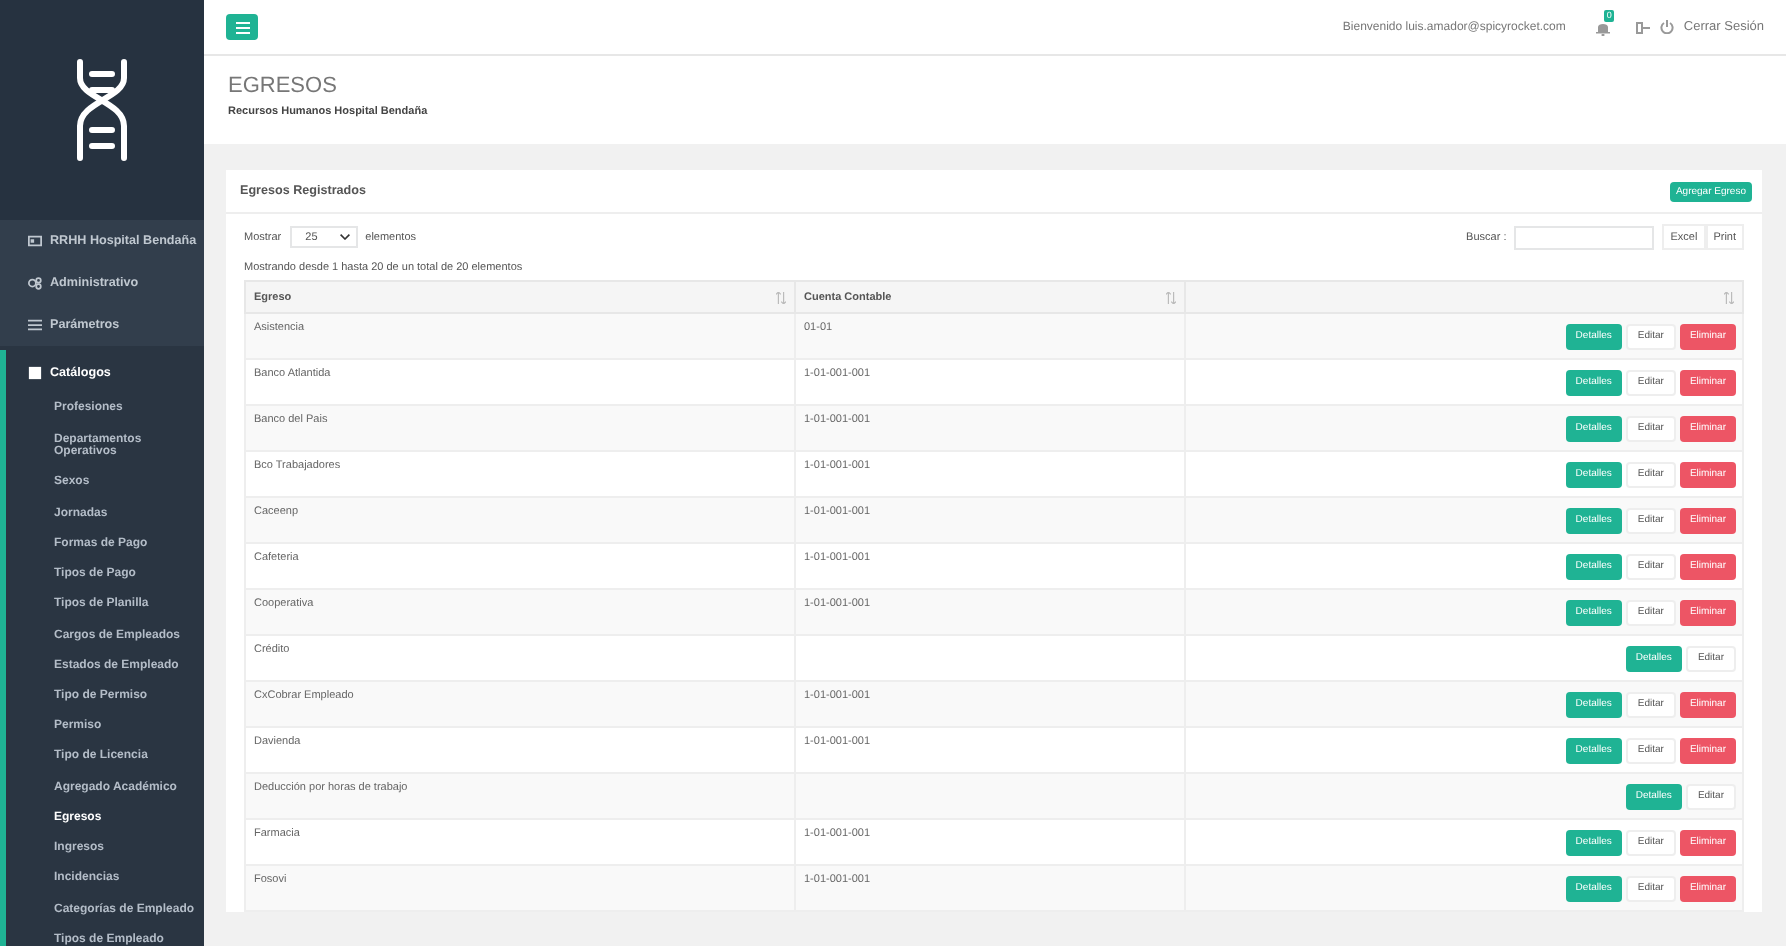 The image size is (1786, 946). I want to click on chevron-down-icon, so click(344, 237).